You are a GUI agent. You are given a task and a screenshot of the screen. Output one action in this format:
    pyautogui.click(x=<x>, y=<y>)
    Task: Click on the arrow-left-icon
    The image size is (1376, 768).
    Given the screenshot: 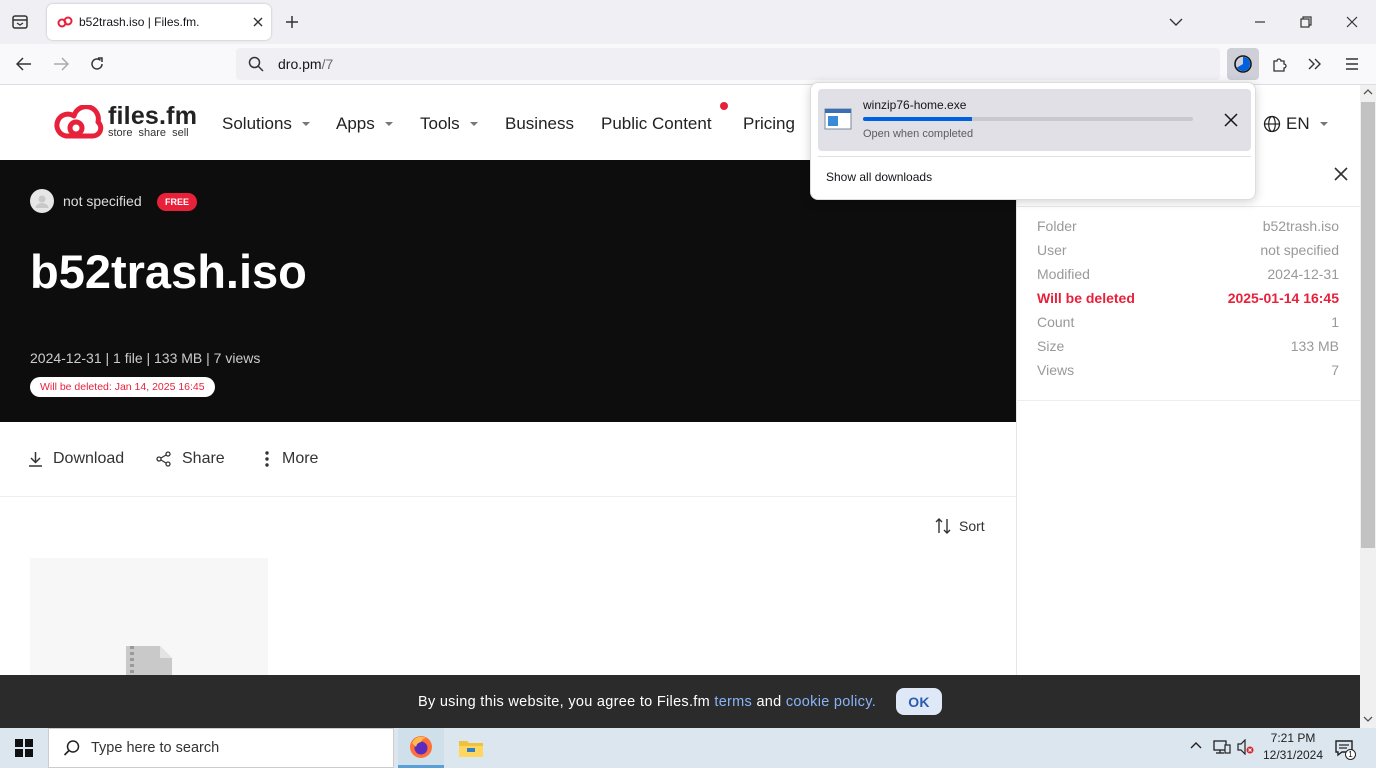 What is the action you would take?
    pyautogui.click(x=23, y=64)
    